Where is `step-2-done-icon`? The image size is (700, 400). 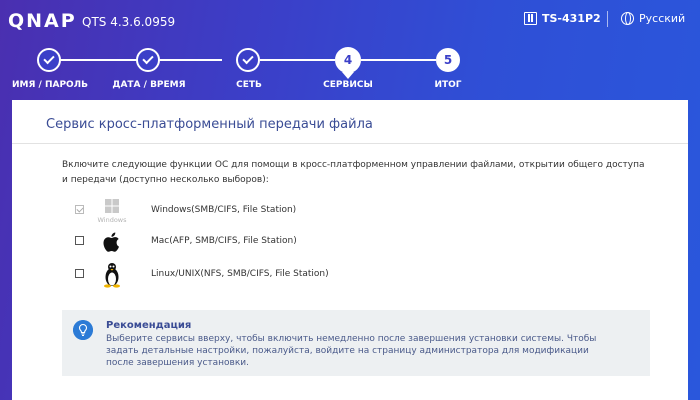 step-2-done-icon is located at coordinates (148, 60).